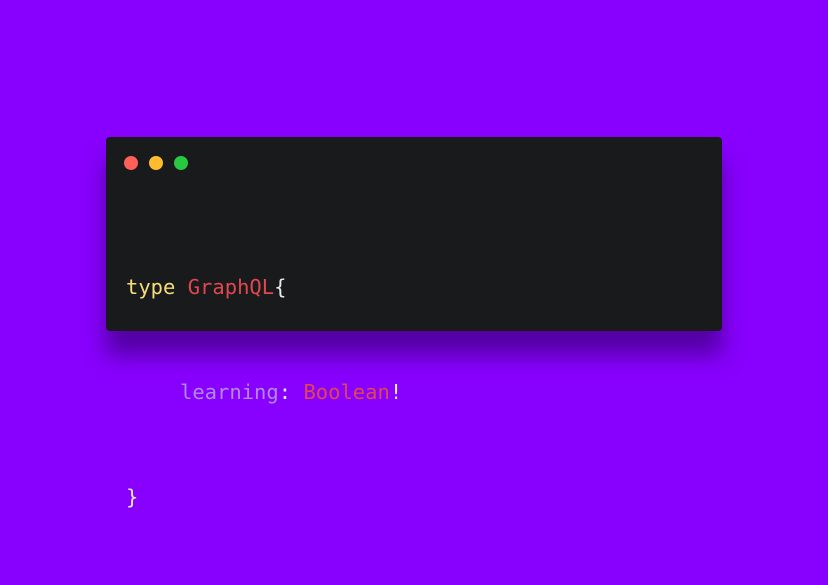  I want to click on keyword-token: type, so click(151, 287).